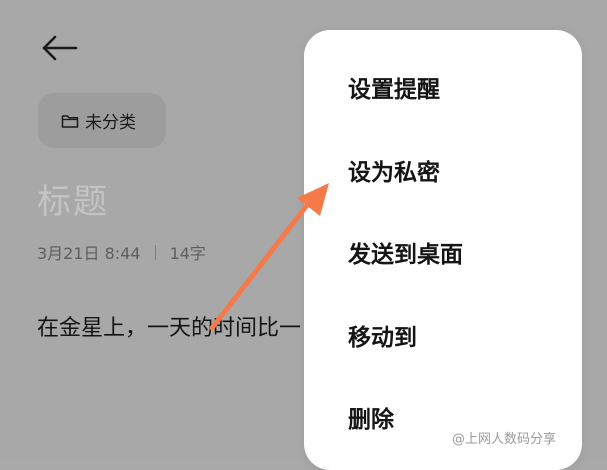 Image resolution: width=607 pixels, height=470 pixels. Describe the element at coordinates (405, 252) in the screenshot. I see `menu-item-send-to-desktop: 发送到桌面` at that location.